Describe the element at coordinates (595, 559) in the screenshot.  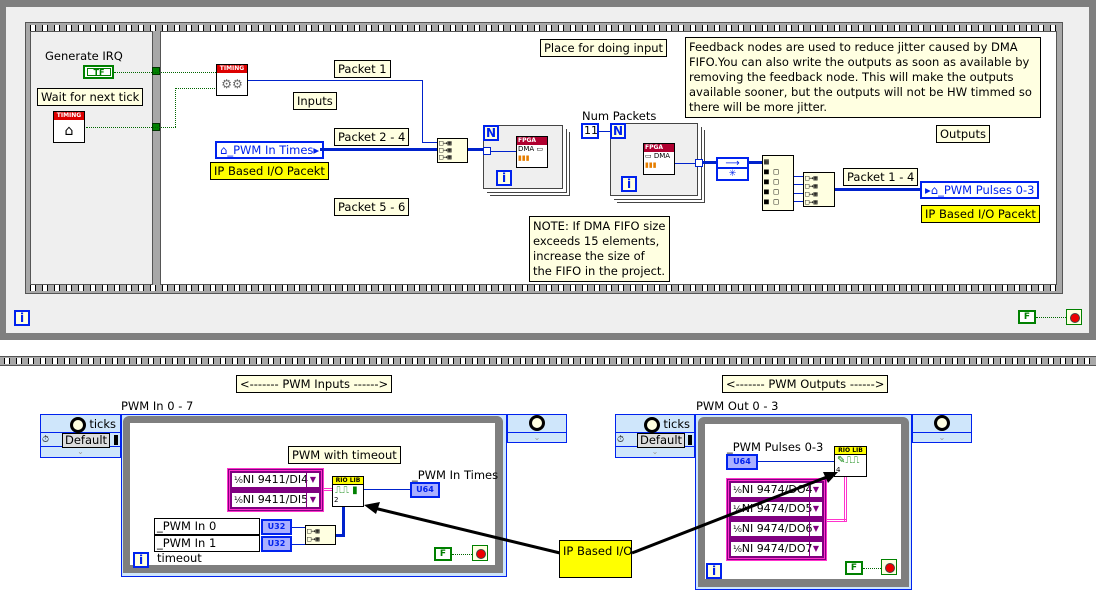
I see `ip-based-io-label: IP Based I/O` at that location.